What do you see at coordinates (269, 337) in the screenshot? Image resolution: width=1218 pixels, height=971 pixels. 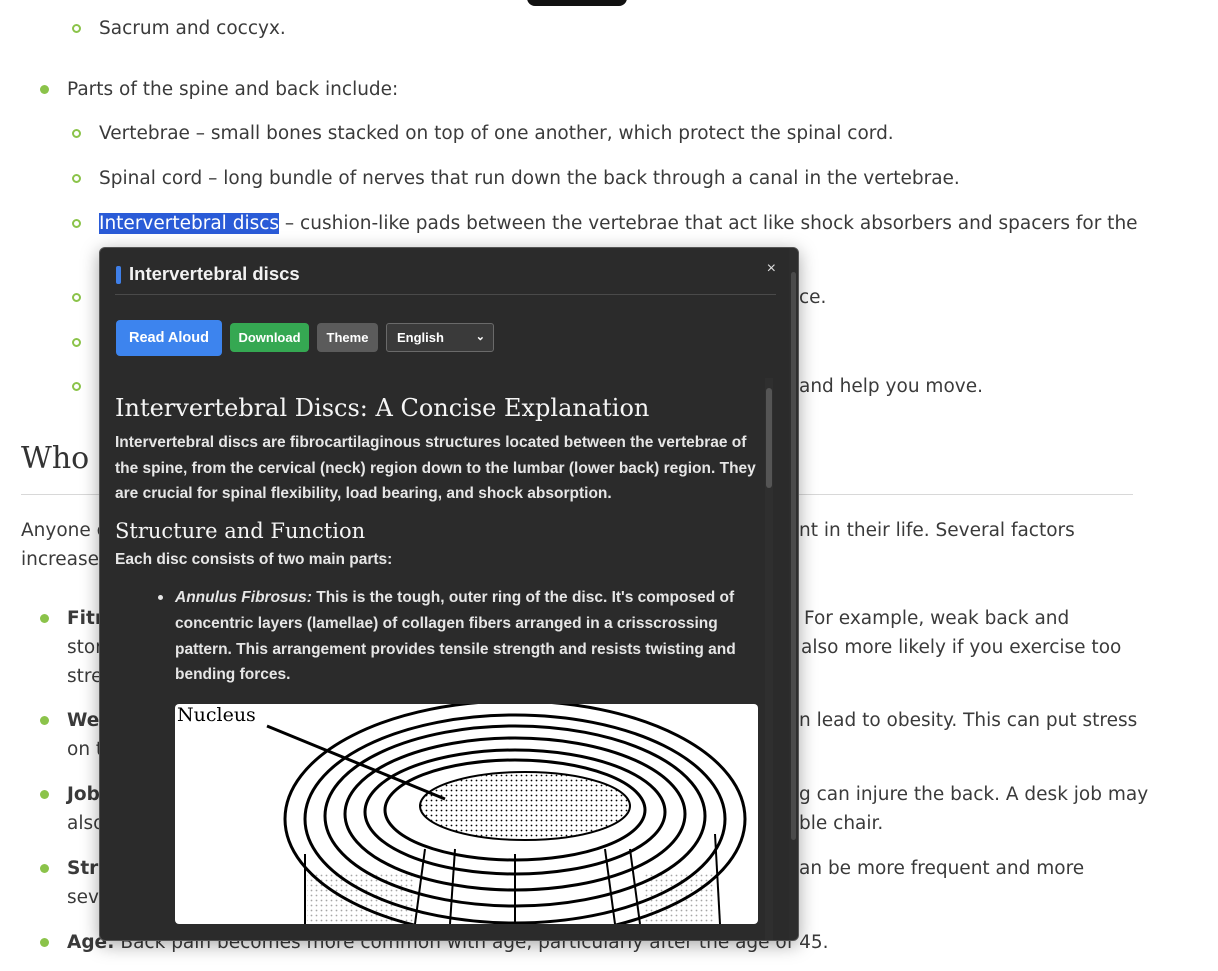 I see `download-button: Download` at bounding box center [269, 337].